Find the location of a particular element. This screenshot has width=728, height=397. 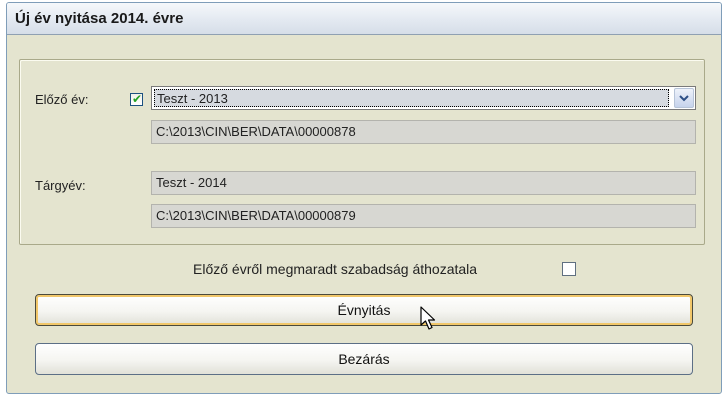

check-mark-icon: ✔ is located at coordinates (137, 99).